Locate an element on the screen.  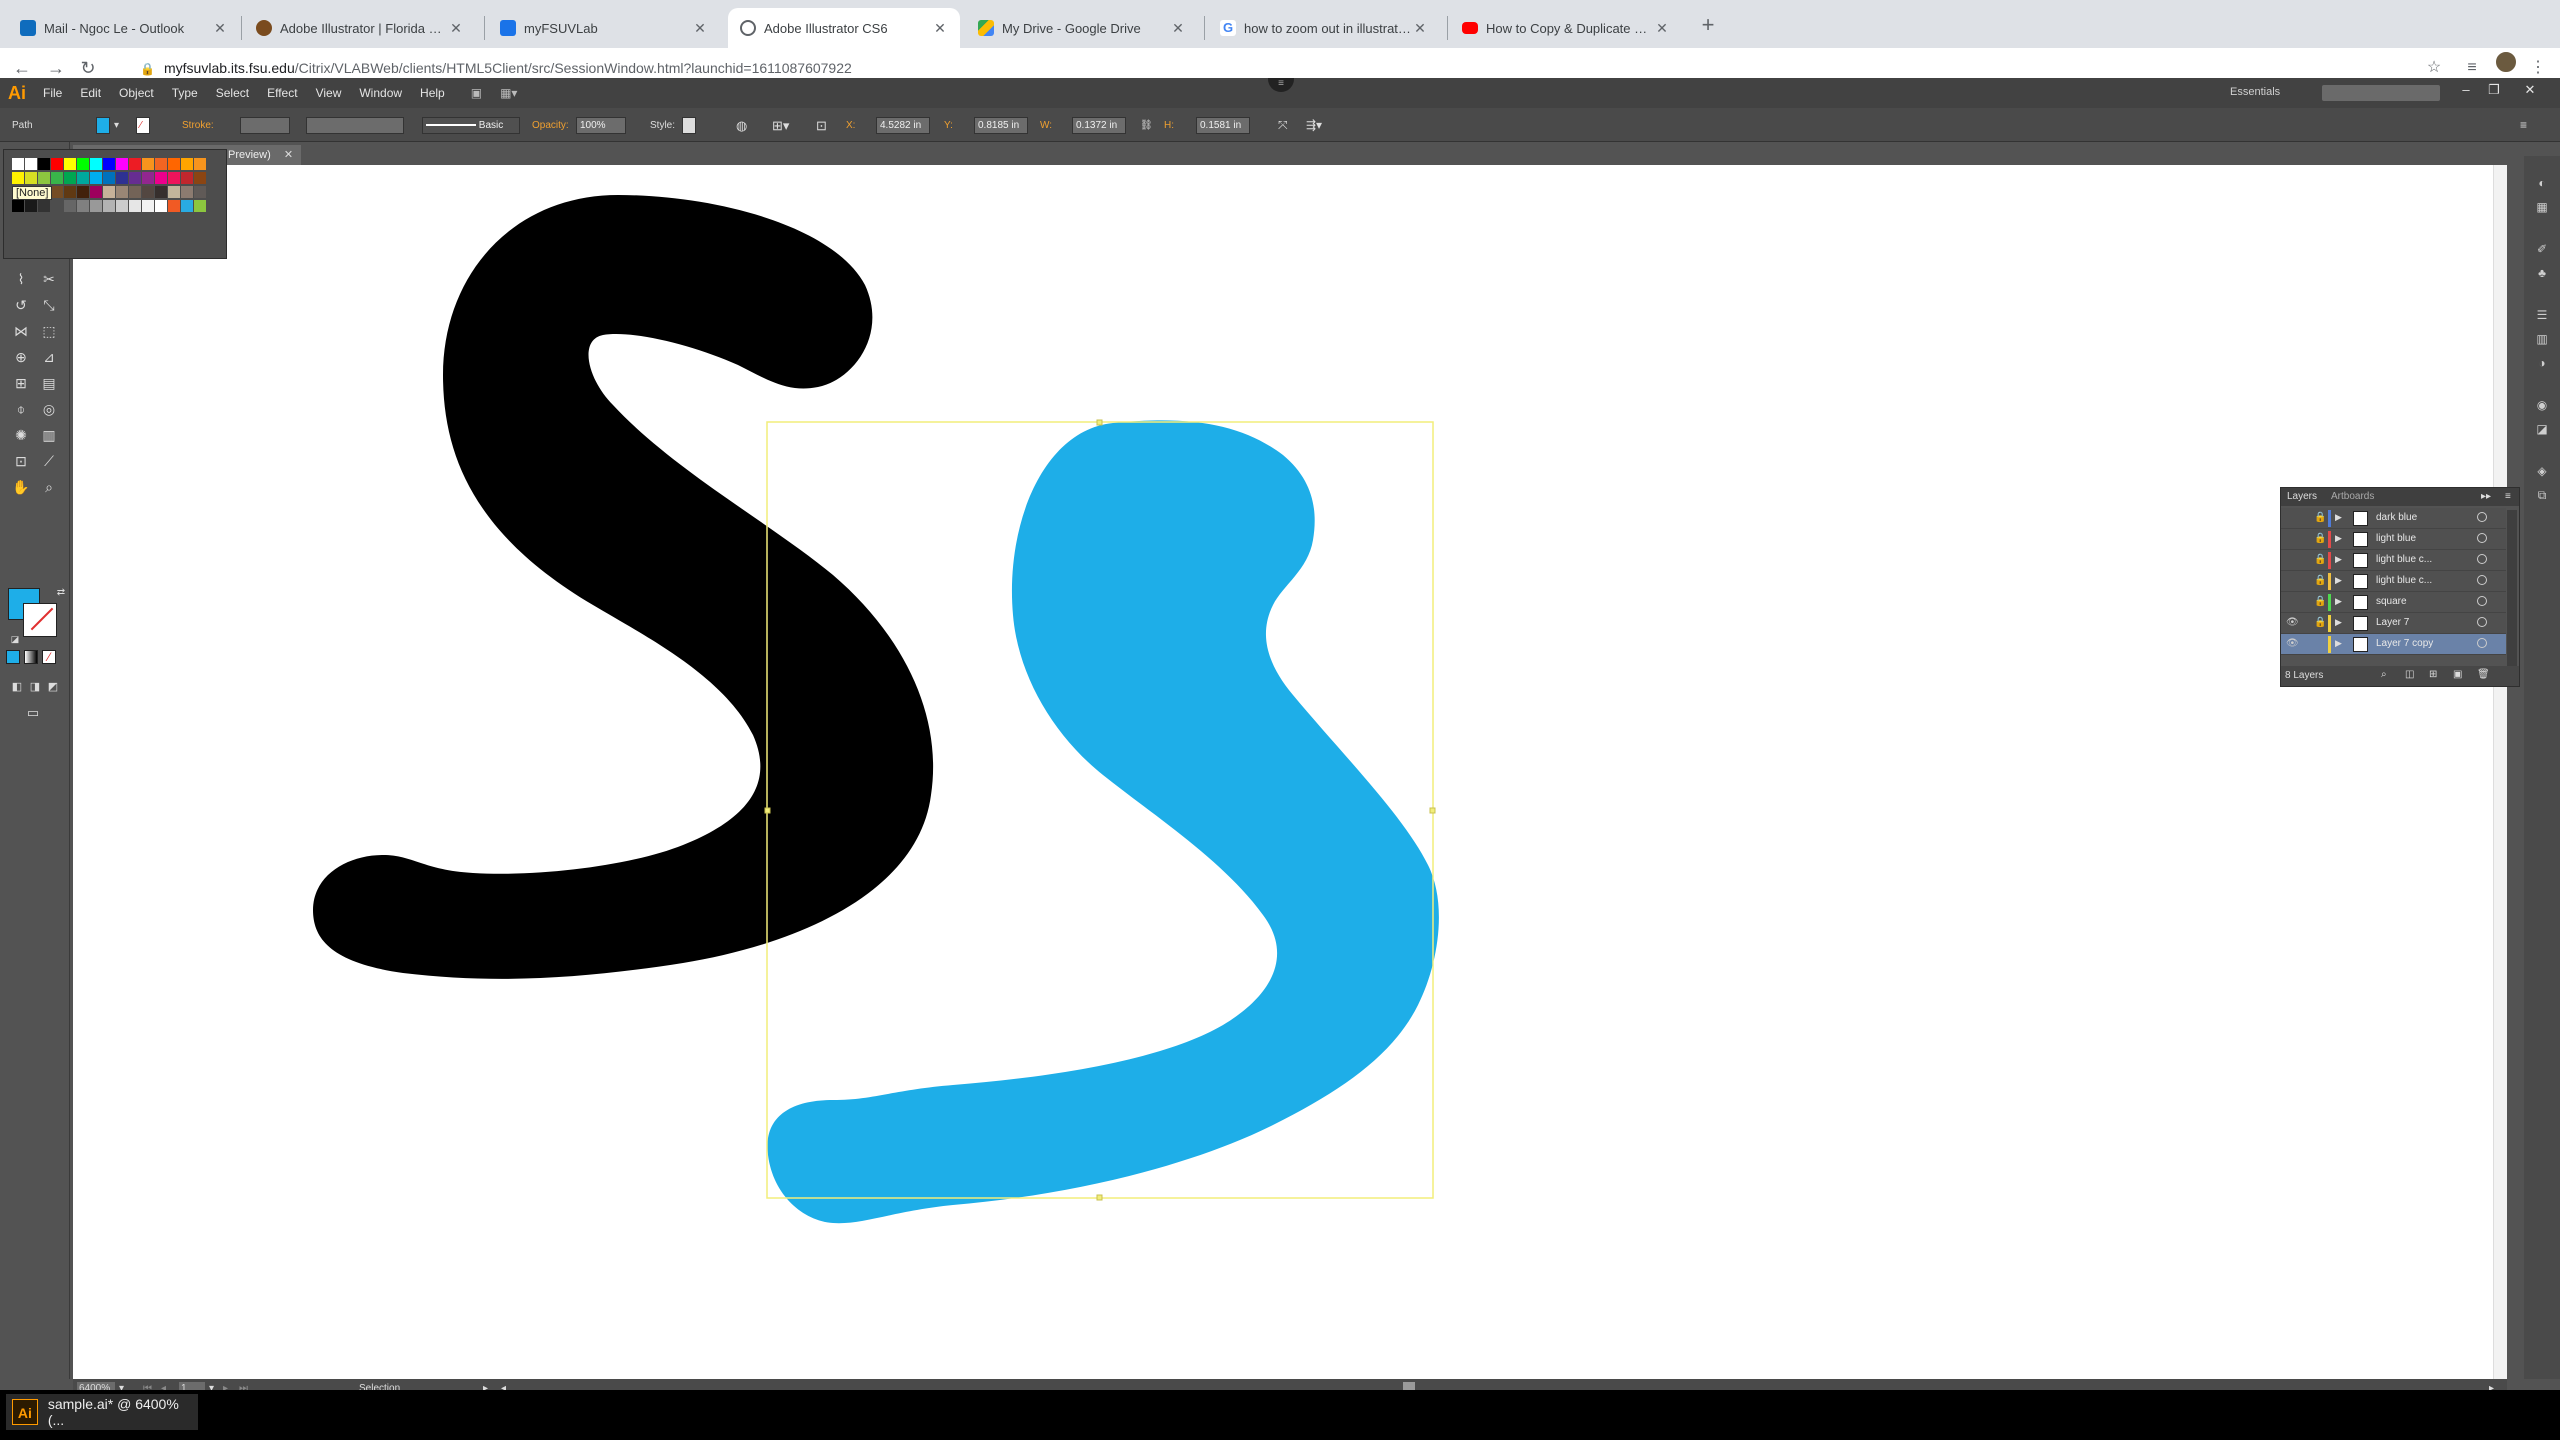
color-mode-icon is located at coordinates (13, 657).